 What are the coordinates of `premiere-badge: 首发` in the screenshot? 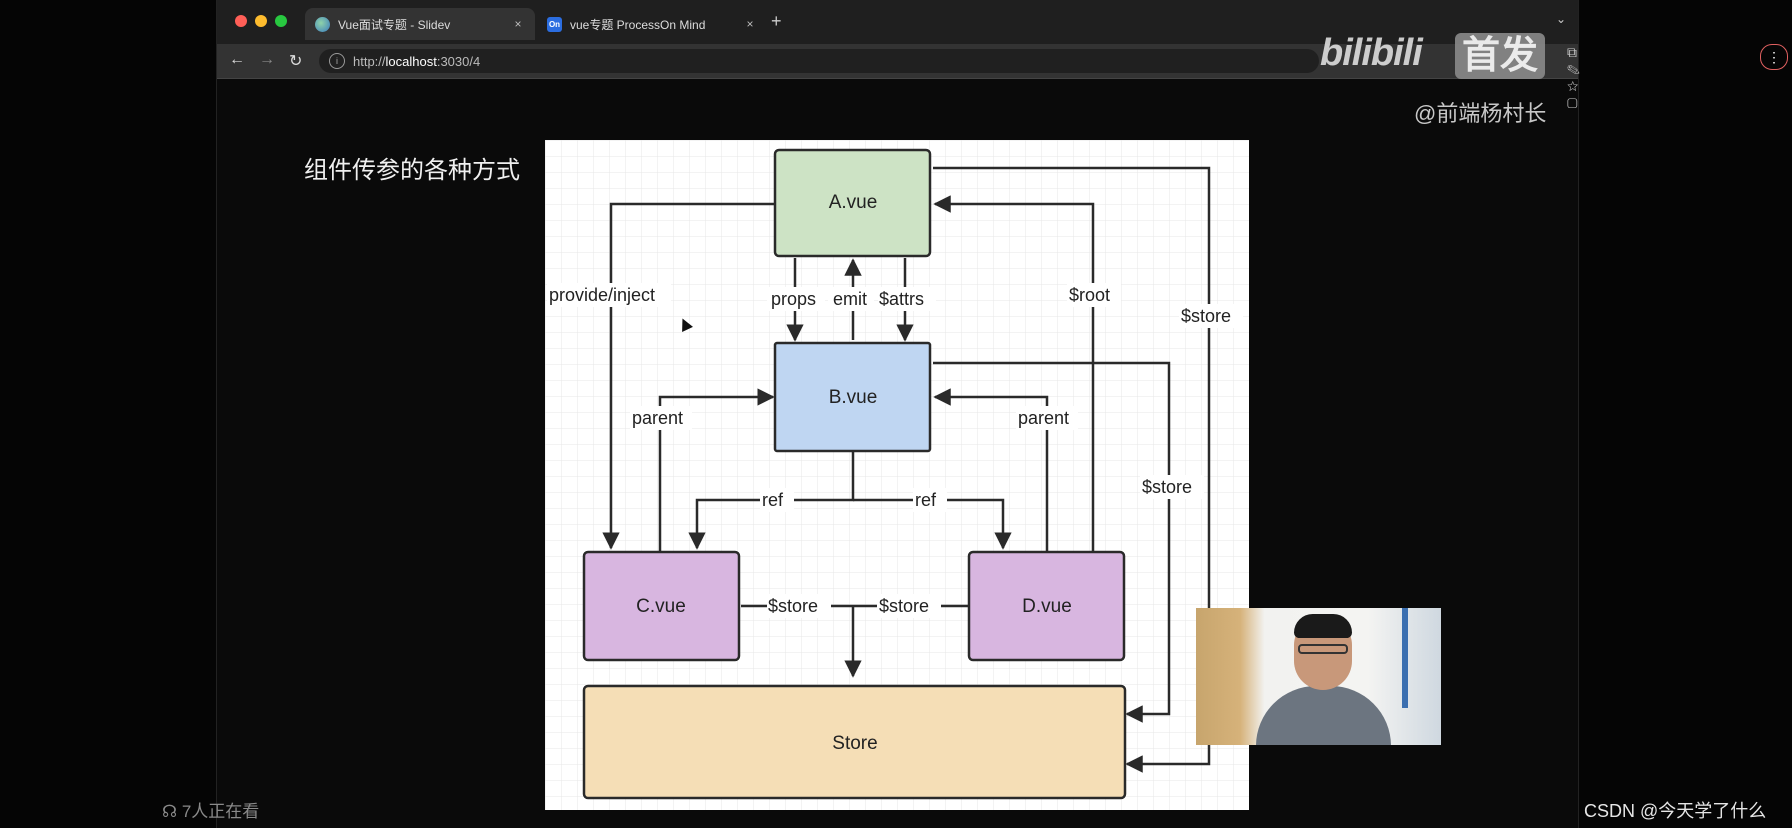 It's located at (1500, 56).